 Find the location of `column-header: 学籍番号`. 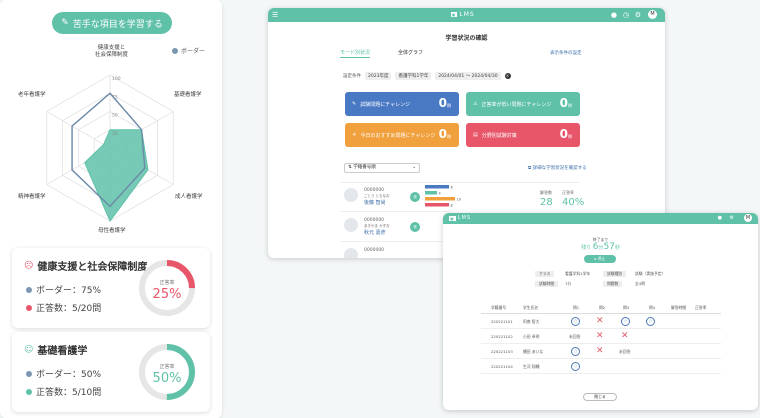

column-header: 学籍番号 is located at coordinates (499, 307).